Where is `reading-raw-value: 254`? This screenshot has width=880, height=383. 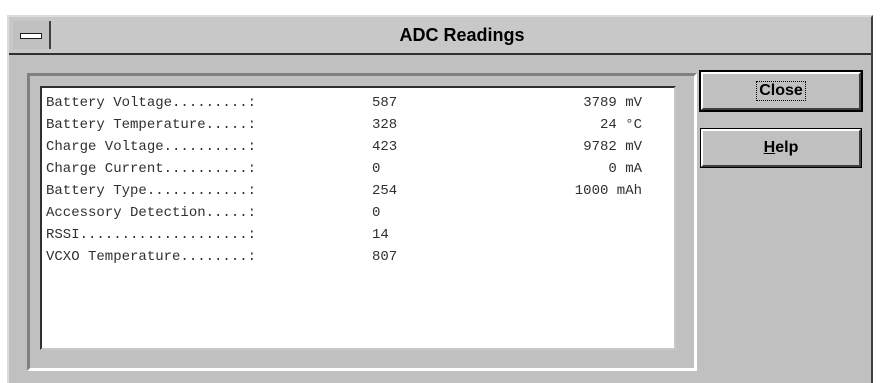
reading-raw-value: 254 is located at coordinates (385, 191).